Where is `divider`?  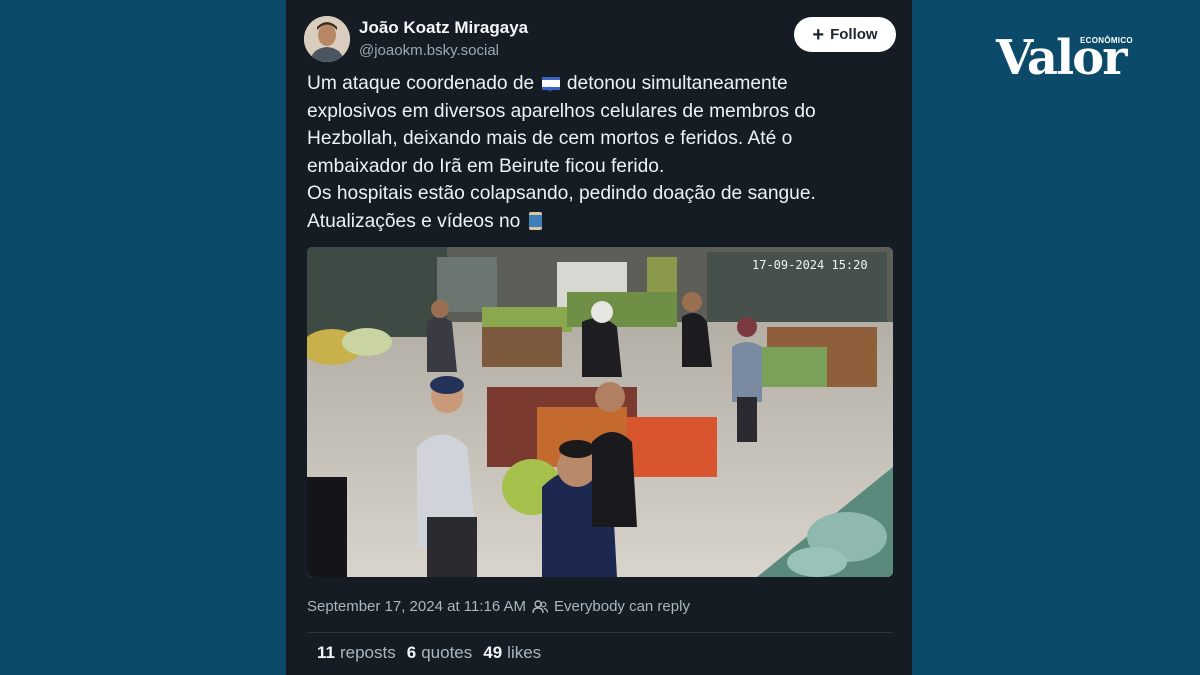 divider is located at coordinates (600, 632).